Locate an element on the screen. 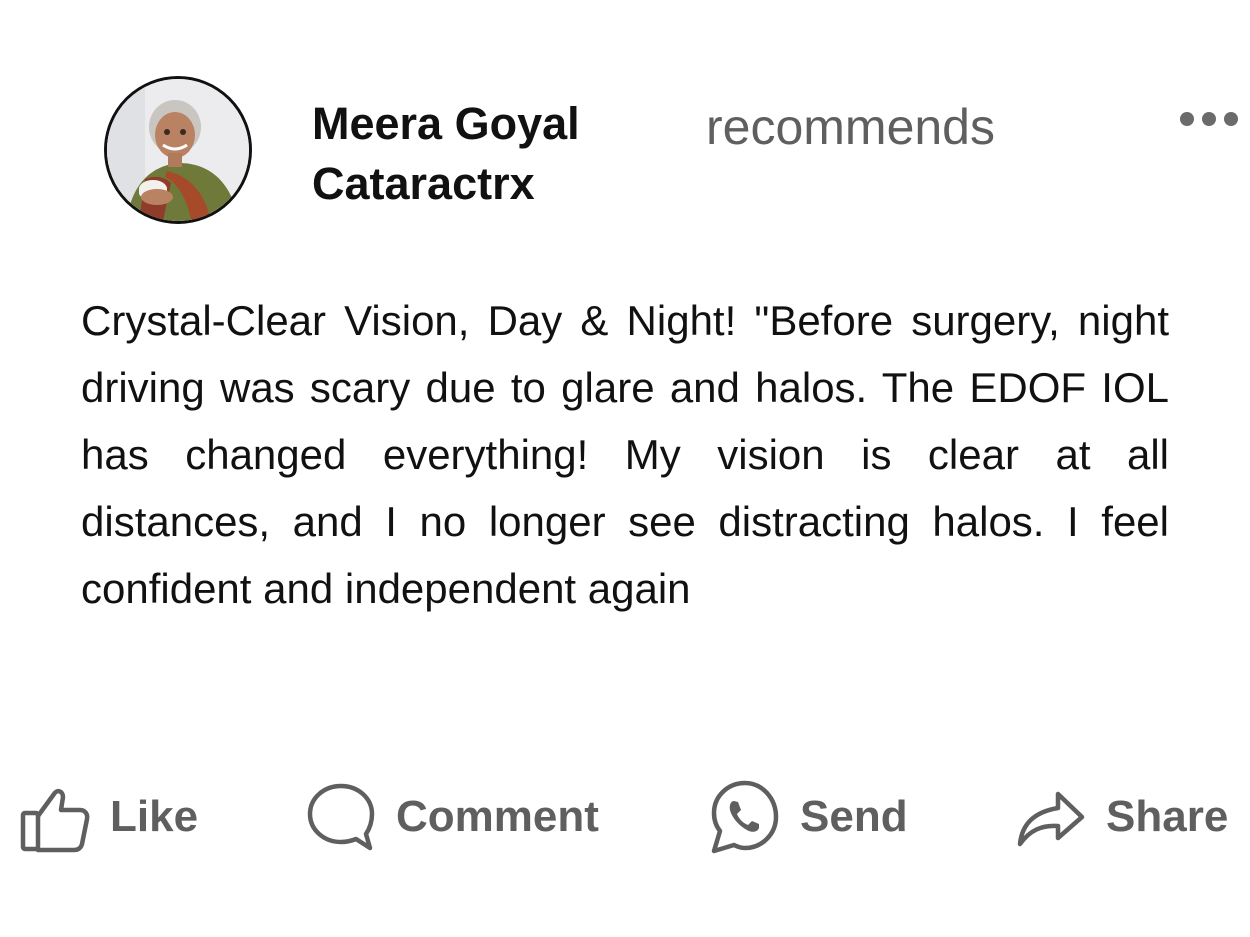  like-button: Like is located at coordinates (108, 817).